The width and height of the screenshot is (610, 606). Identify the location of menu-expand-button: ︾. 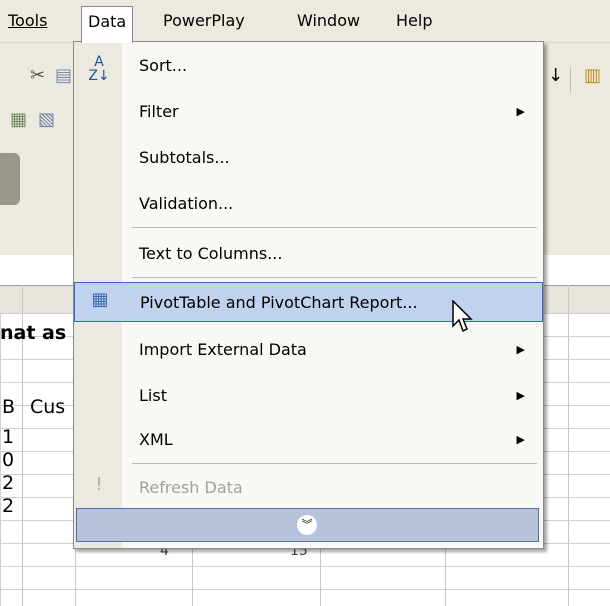
(307, 525).